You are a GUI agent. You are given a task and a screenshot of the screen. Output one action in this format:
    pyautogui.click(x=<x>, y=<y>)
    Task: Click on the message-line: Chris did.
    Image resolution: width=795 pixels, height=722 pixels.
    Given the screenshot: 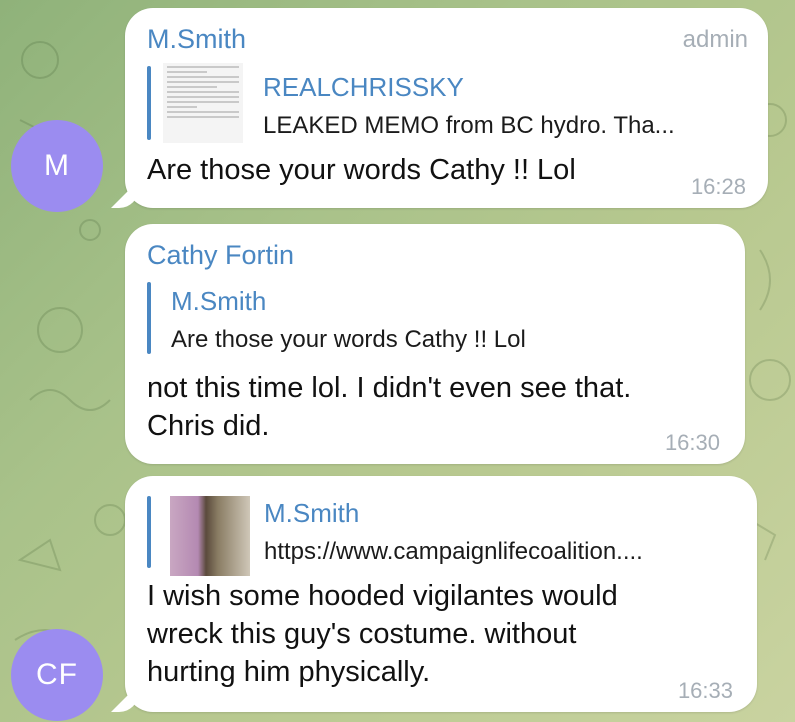 What is the action you would take?
    pyautogui.click(x=208, y=426)
    